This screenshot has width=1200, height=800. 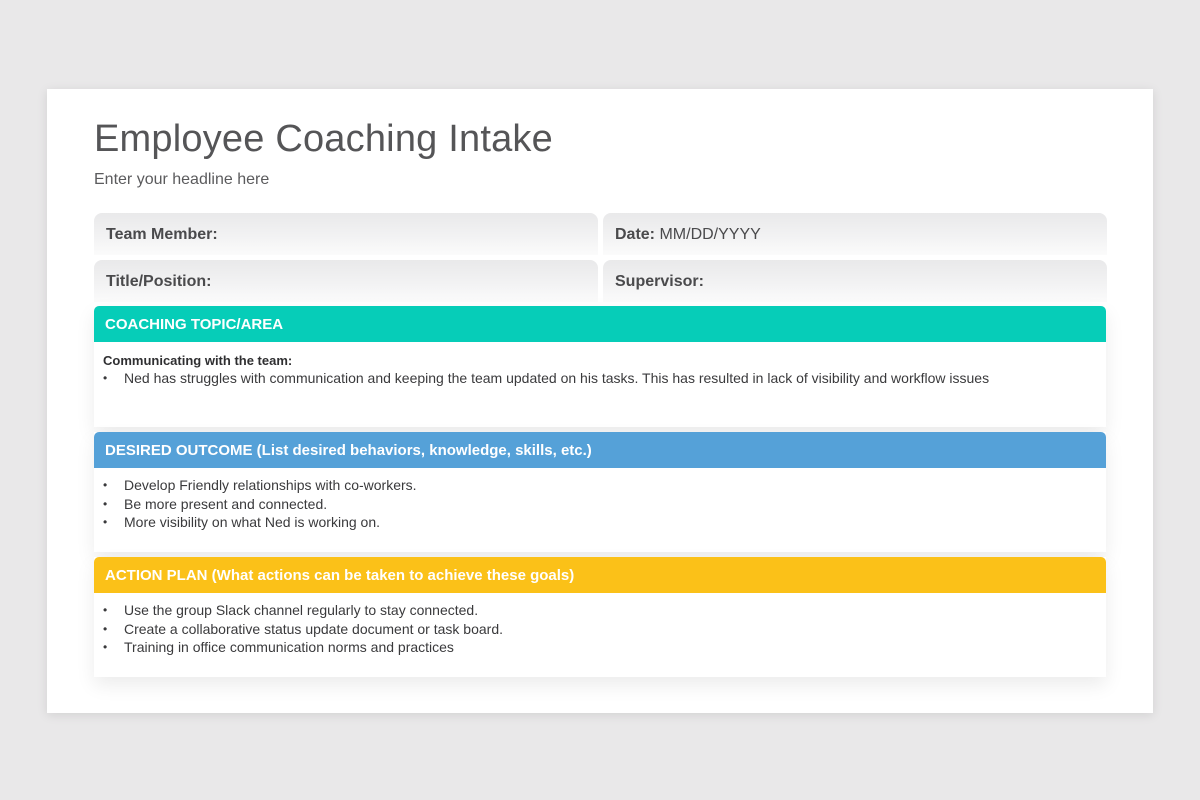 I want to click on team-member-label: Team Member:, so click(x=162, y=234).